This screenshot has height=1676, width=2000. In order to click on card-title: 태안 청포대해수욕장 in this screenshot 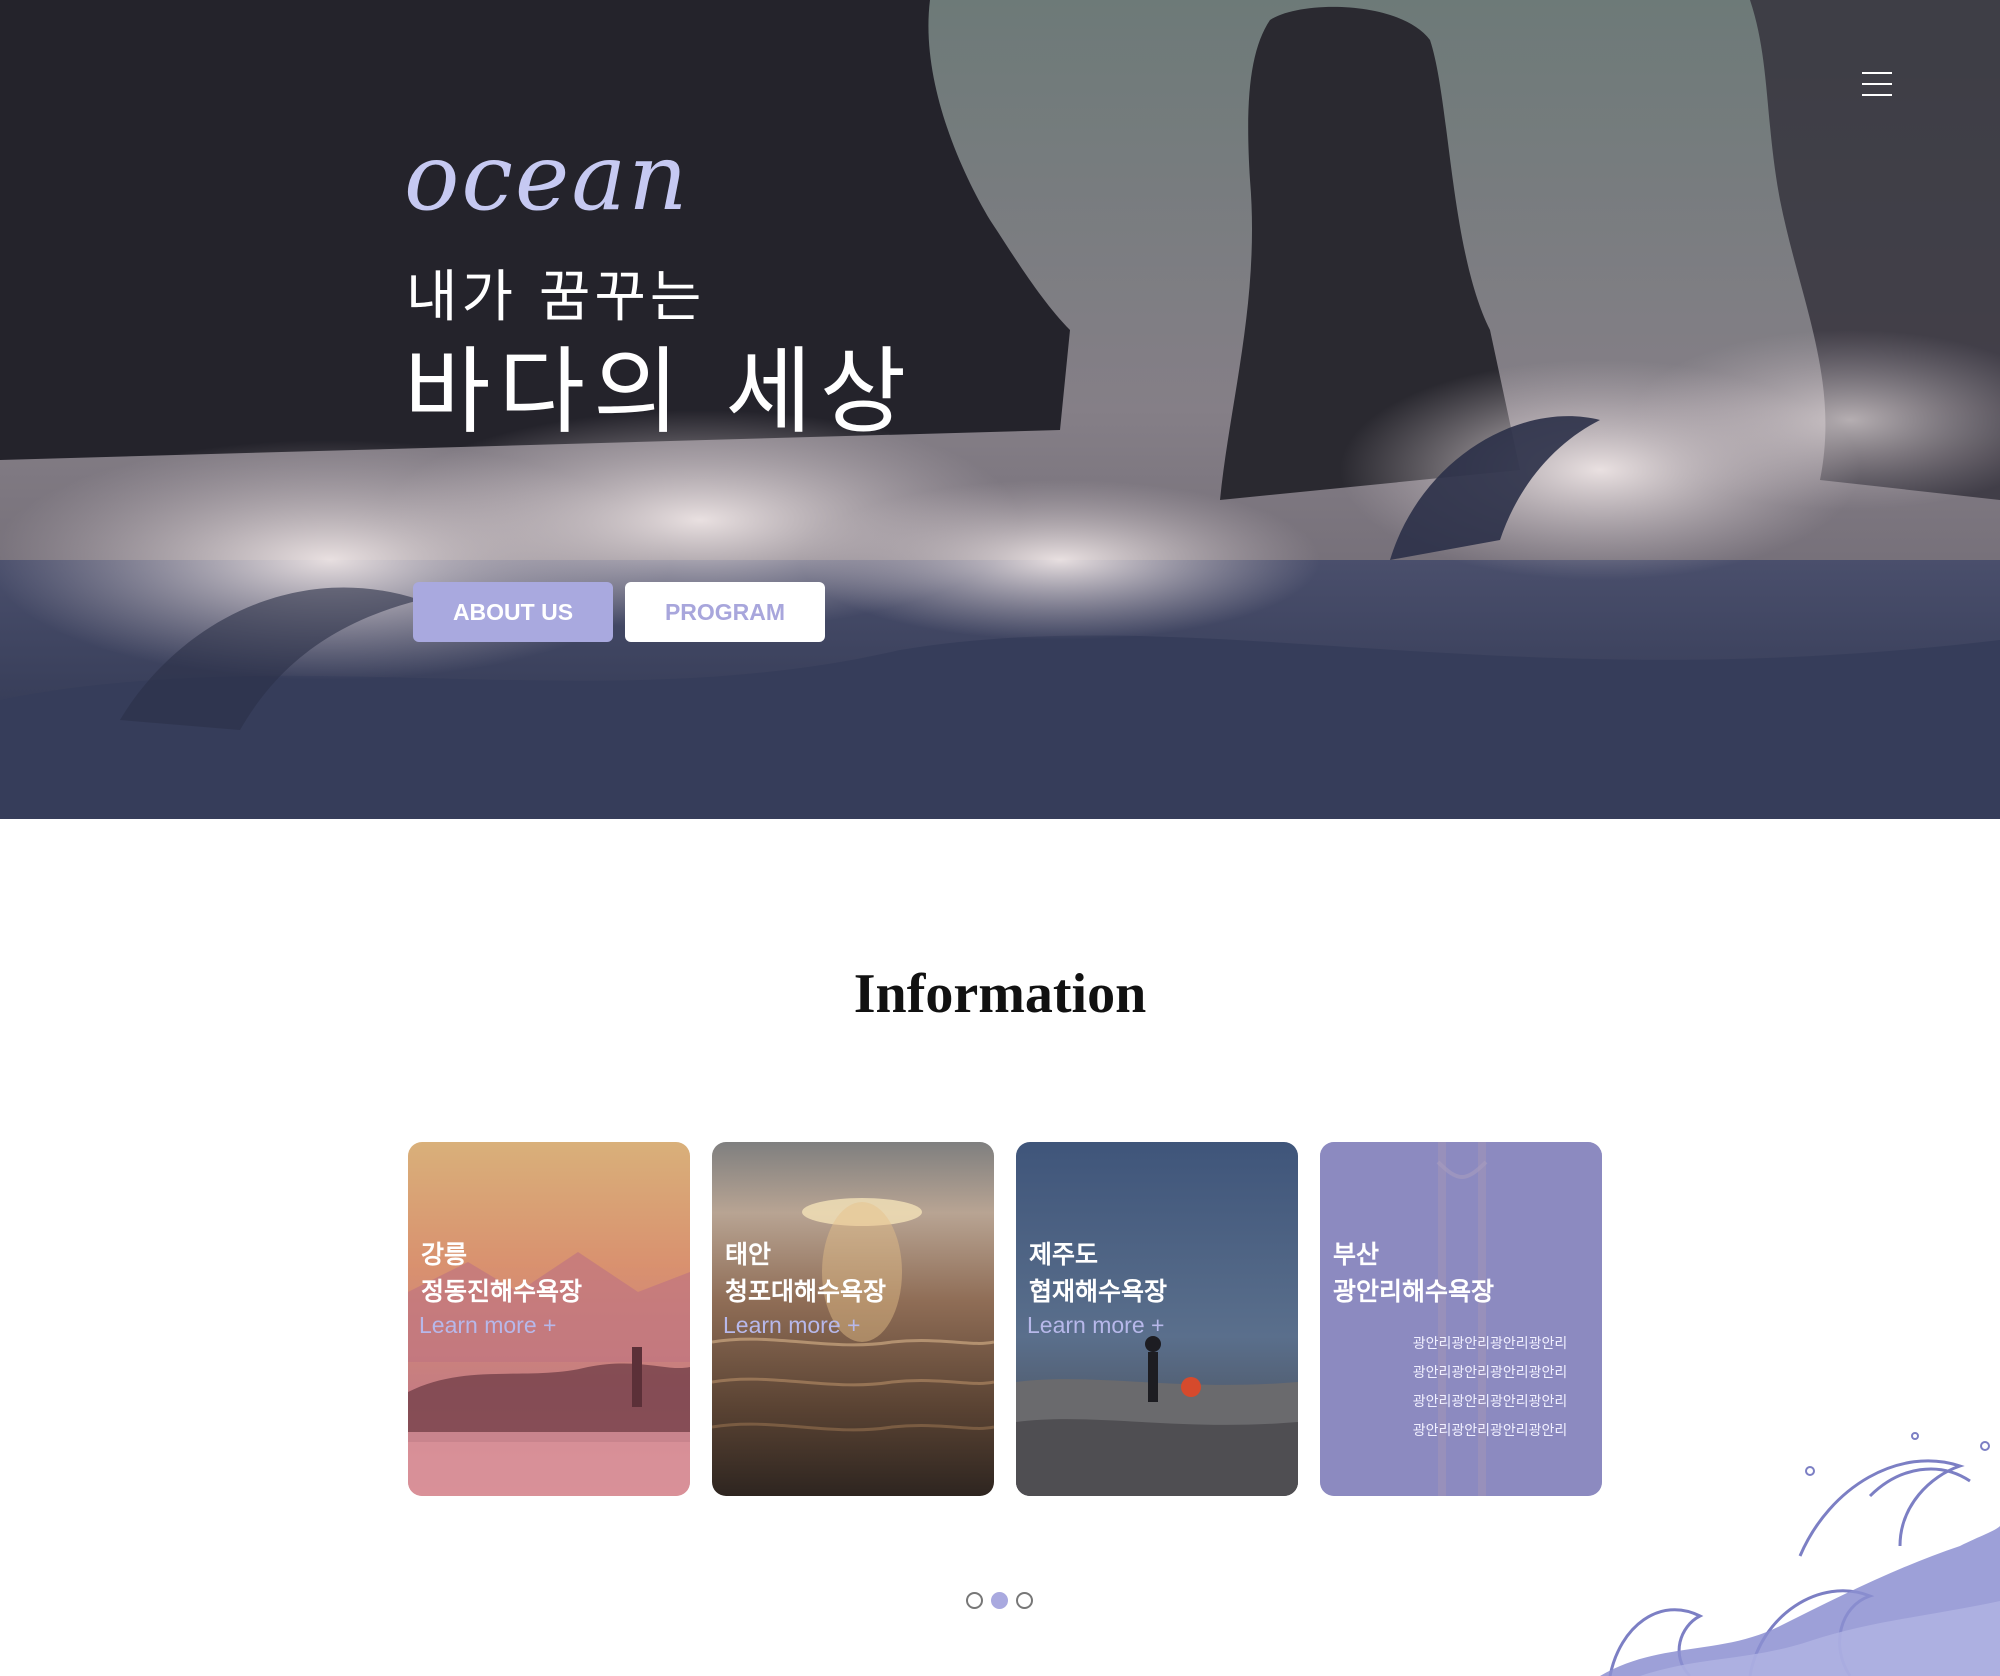, I will do `click(806, 1273)`.